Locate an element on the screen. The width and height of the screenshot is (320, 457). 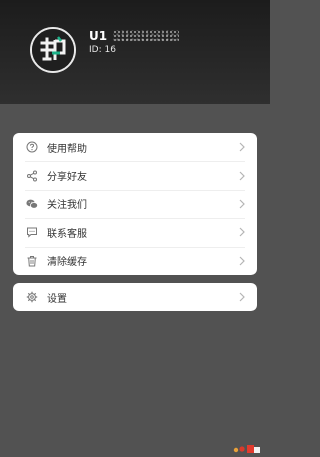
menu-item-contact-support: 联系客服 is located at coordinates (135, 232).